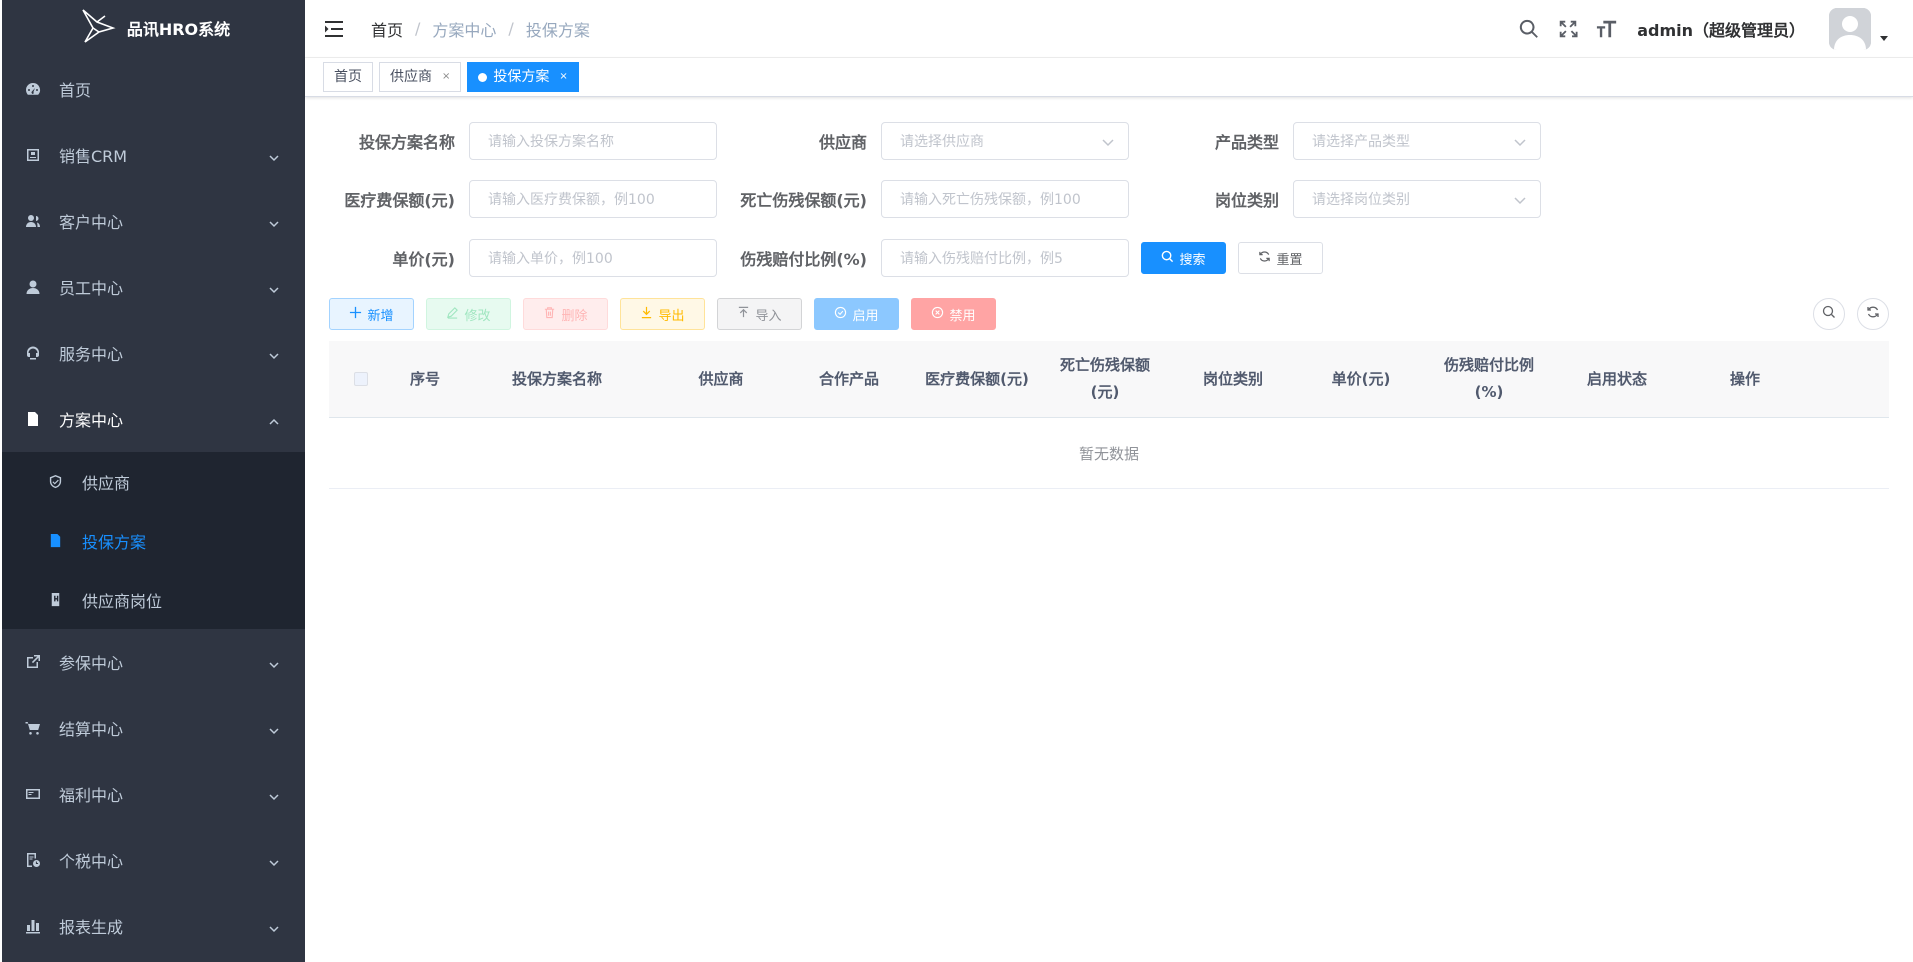 The height and width of the screenshot is (962, 1913). I want to click on sidebar-item-label: 报表生成, so click(91, 927).